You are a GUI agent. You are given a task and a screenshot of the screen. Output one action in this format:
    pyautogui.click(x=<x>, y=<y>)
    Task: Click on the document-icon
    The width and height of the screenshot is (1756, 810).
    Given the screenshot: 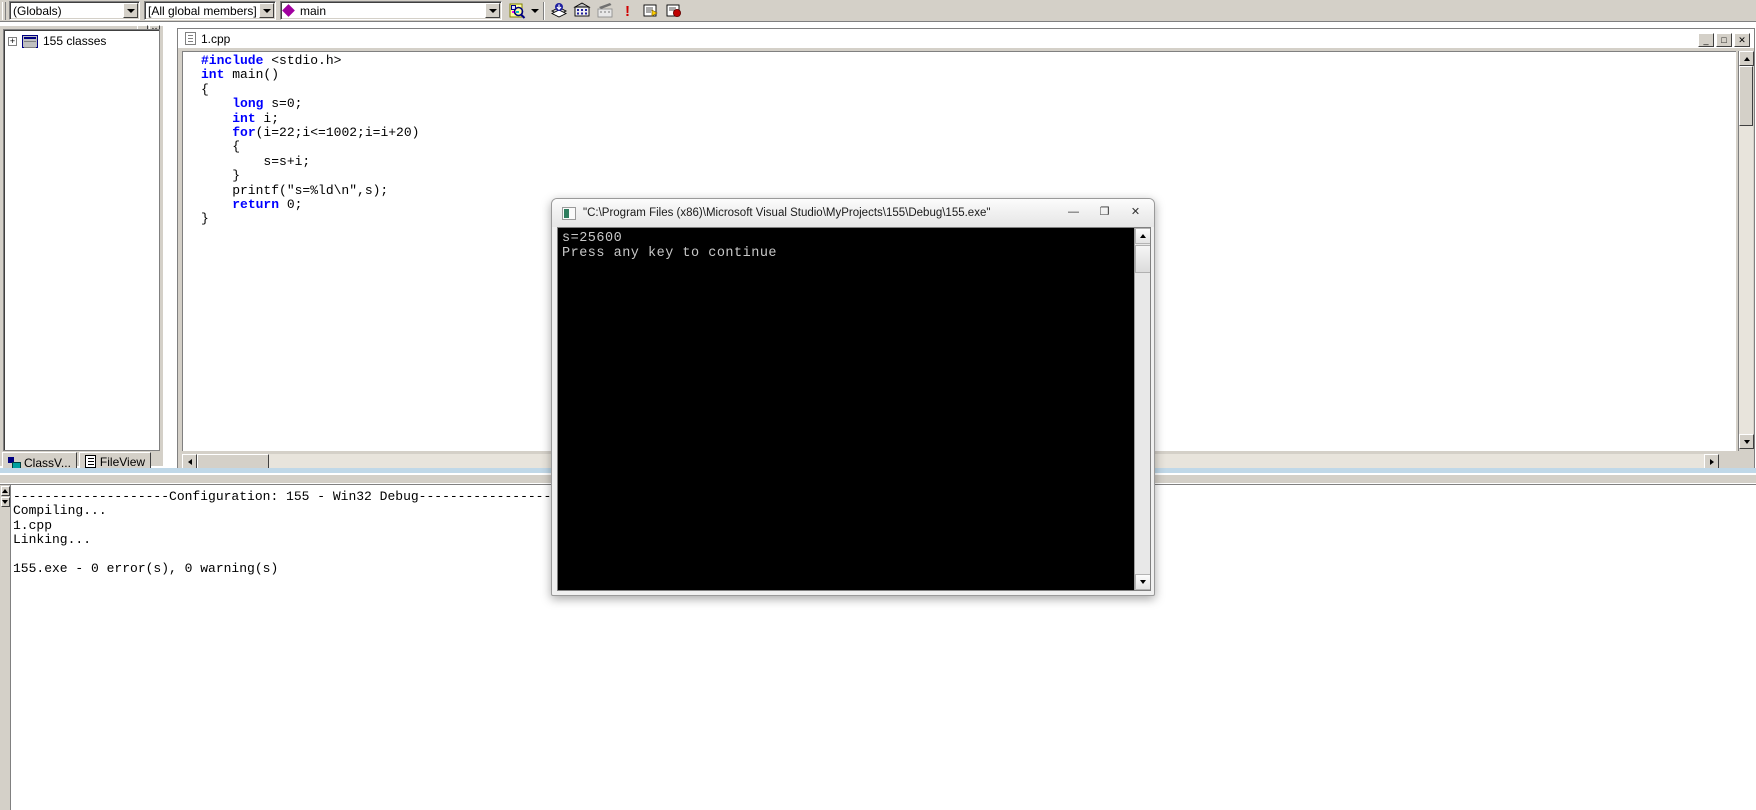 What is the action you would take?
    pyautogui.click(x=190, y=38)
    